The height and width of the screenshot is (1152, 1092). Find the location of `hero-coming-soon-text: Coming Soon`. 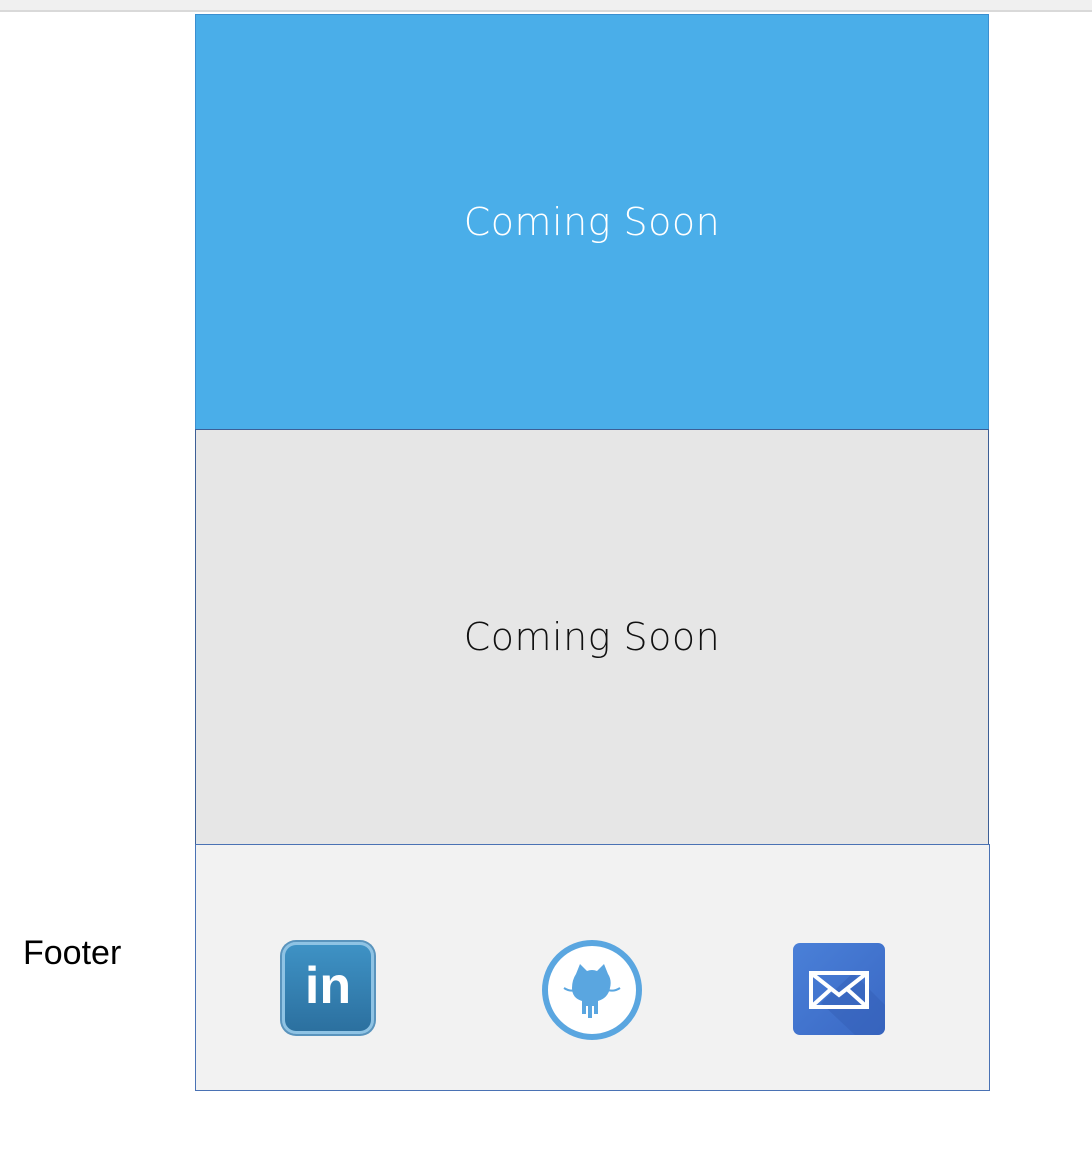

hero-coming-soon-text: Coming Soon is located at coordinates (592, 222).